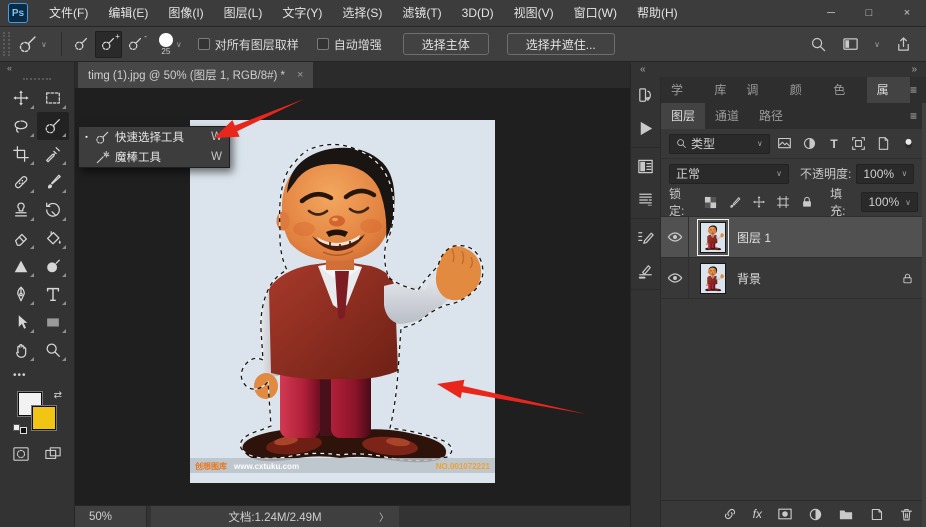 The image size is (926, 527). Describe the element at coordinates (322, 44) in the screenshot. I see `auto-enhance-checkbox` at that location.